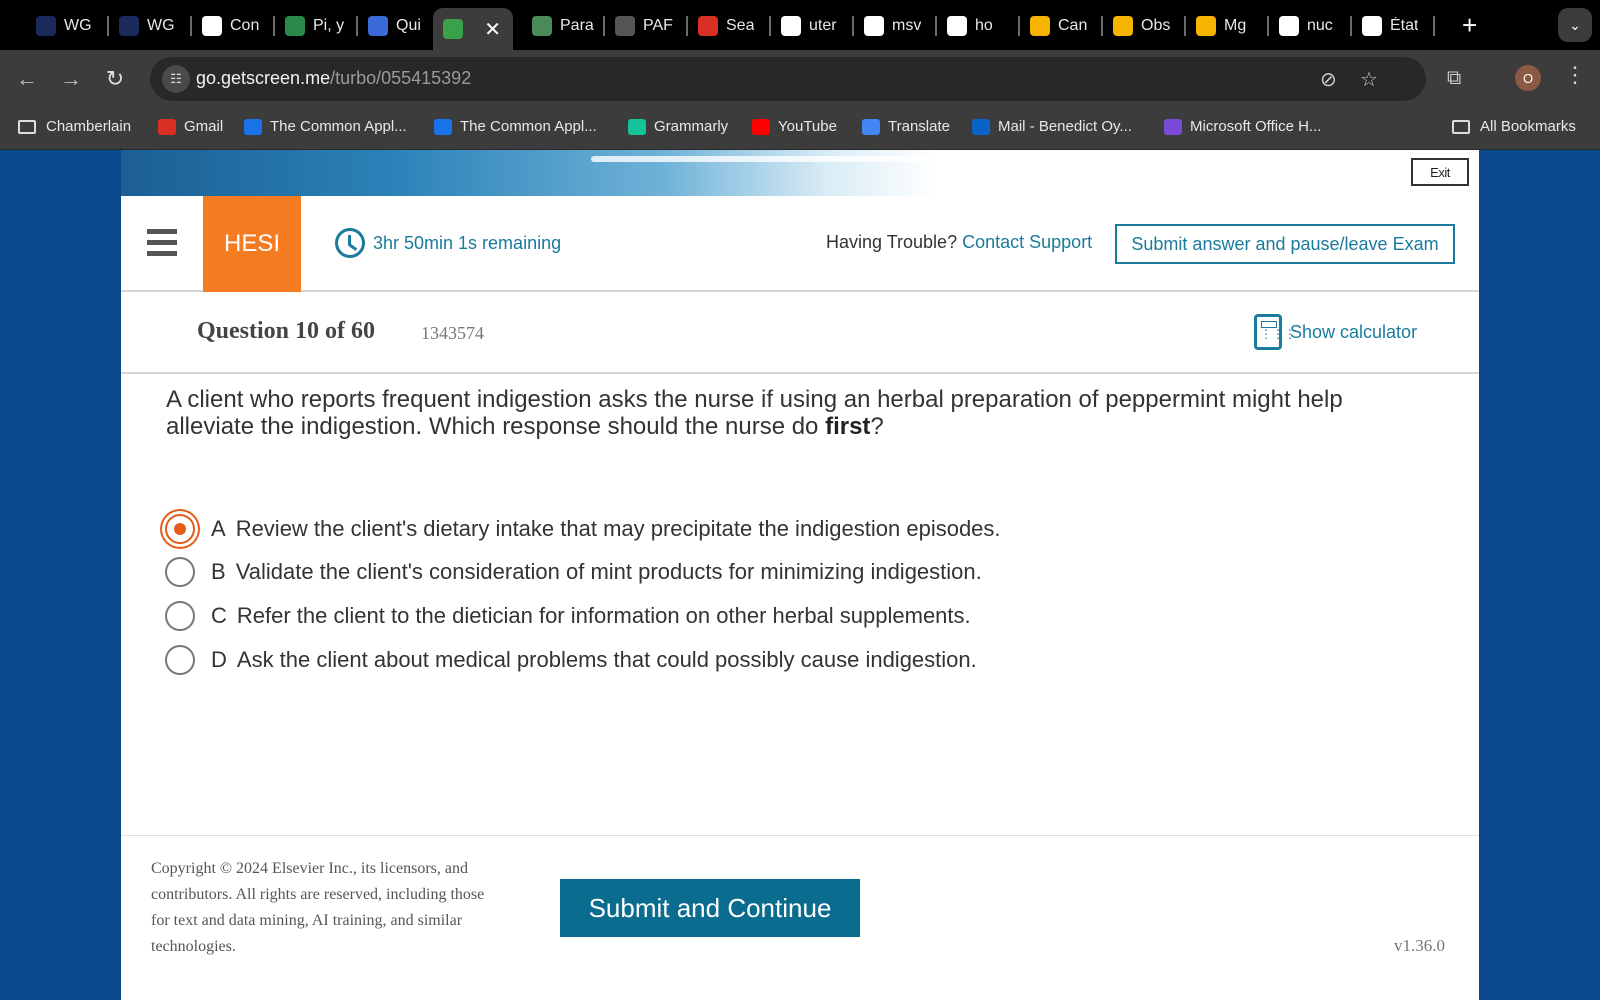  What do you see at coordinates (1027, 242) in the screenshot?
I see `contact-support-link: Contact Support` at bounding box center [1027, 242].